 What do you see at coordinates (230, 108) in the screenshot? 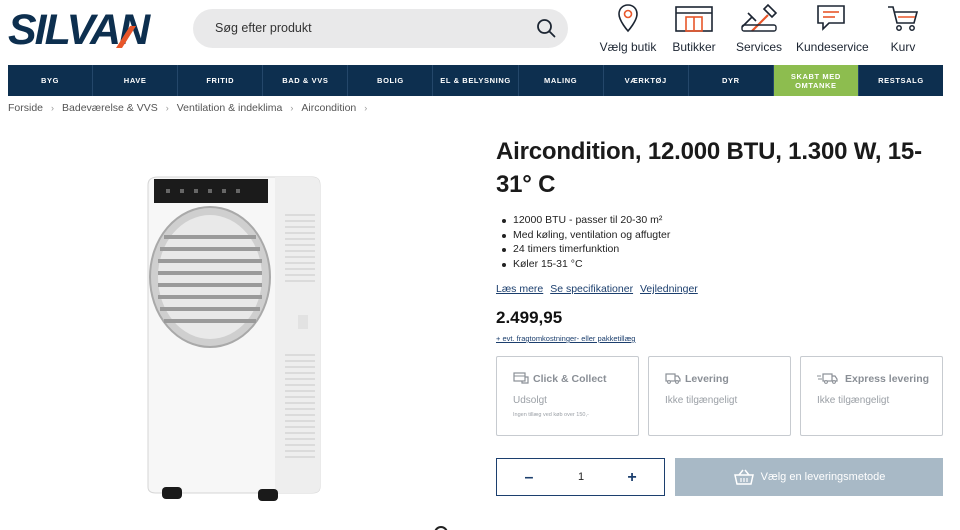
I see `breadcrumb-item: Ventilation & indeklima` at bounding box center [230, 108].